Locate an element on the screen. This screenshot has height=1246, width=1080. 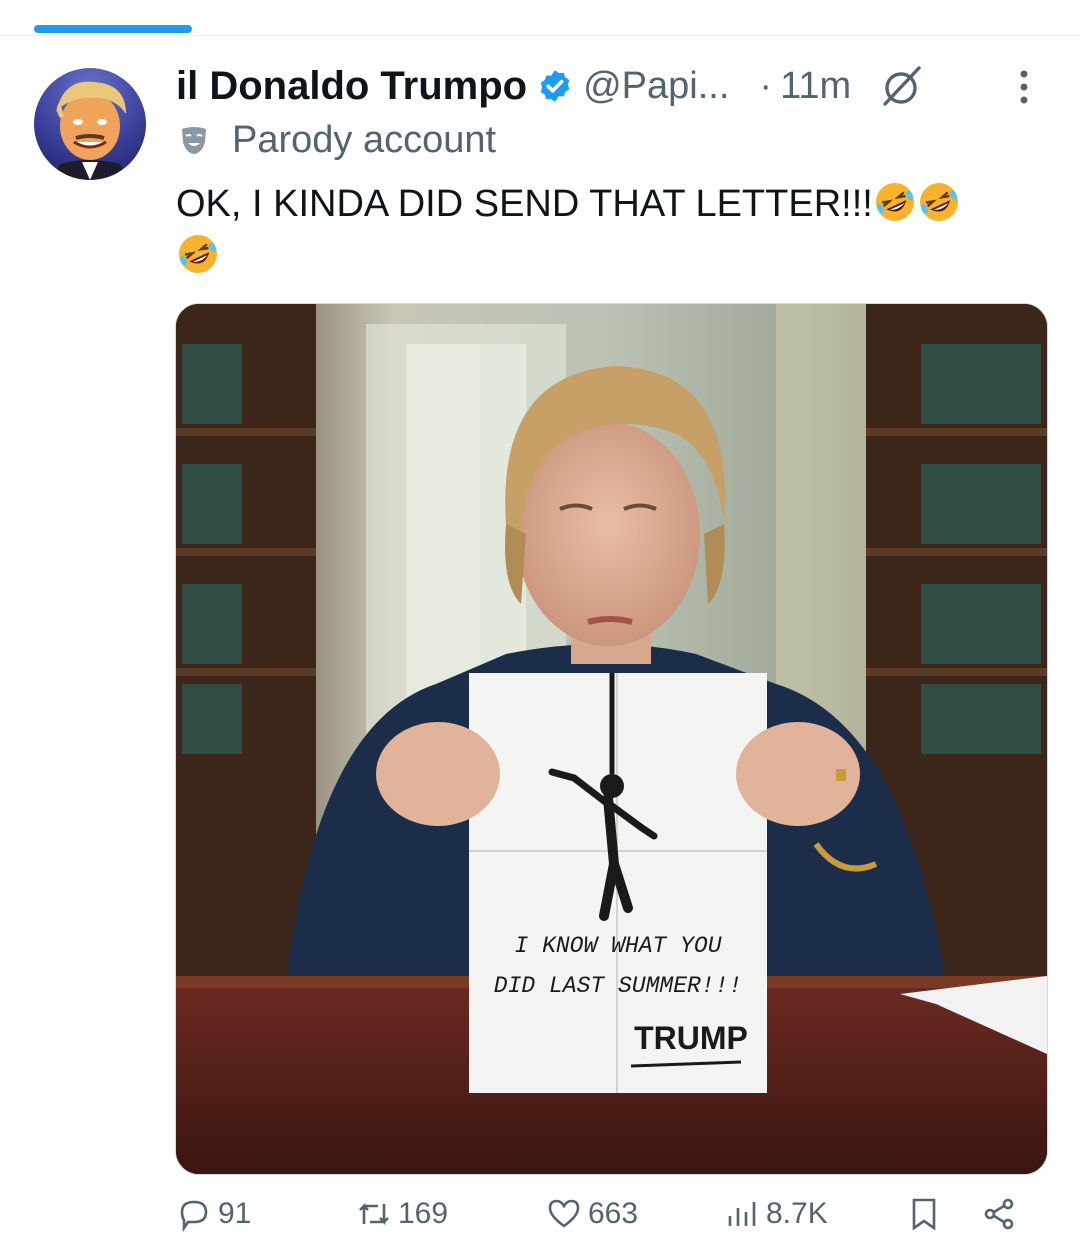
like-icon is located at coordinates (564, 1213).